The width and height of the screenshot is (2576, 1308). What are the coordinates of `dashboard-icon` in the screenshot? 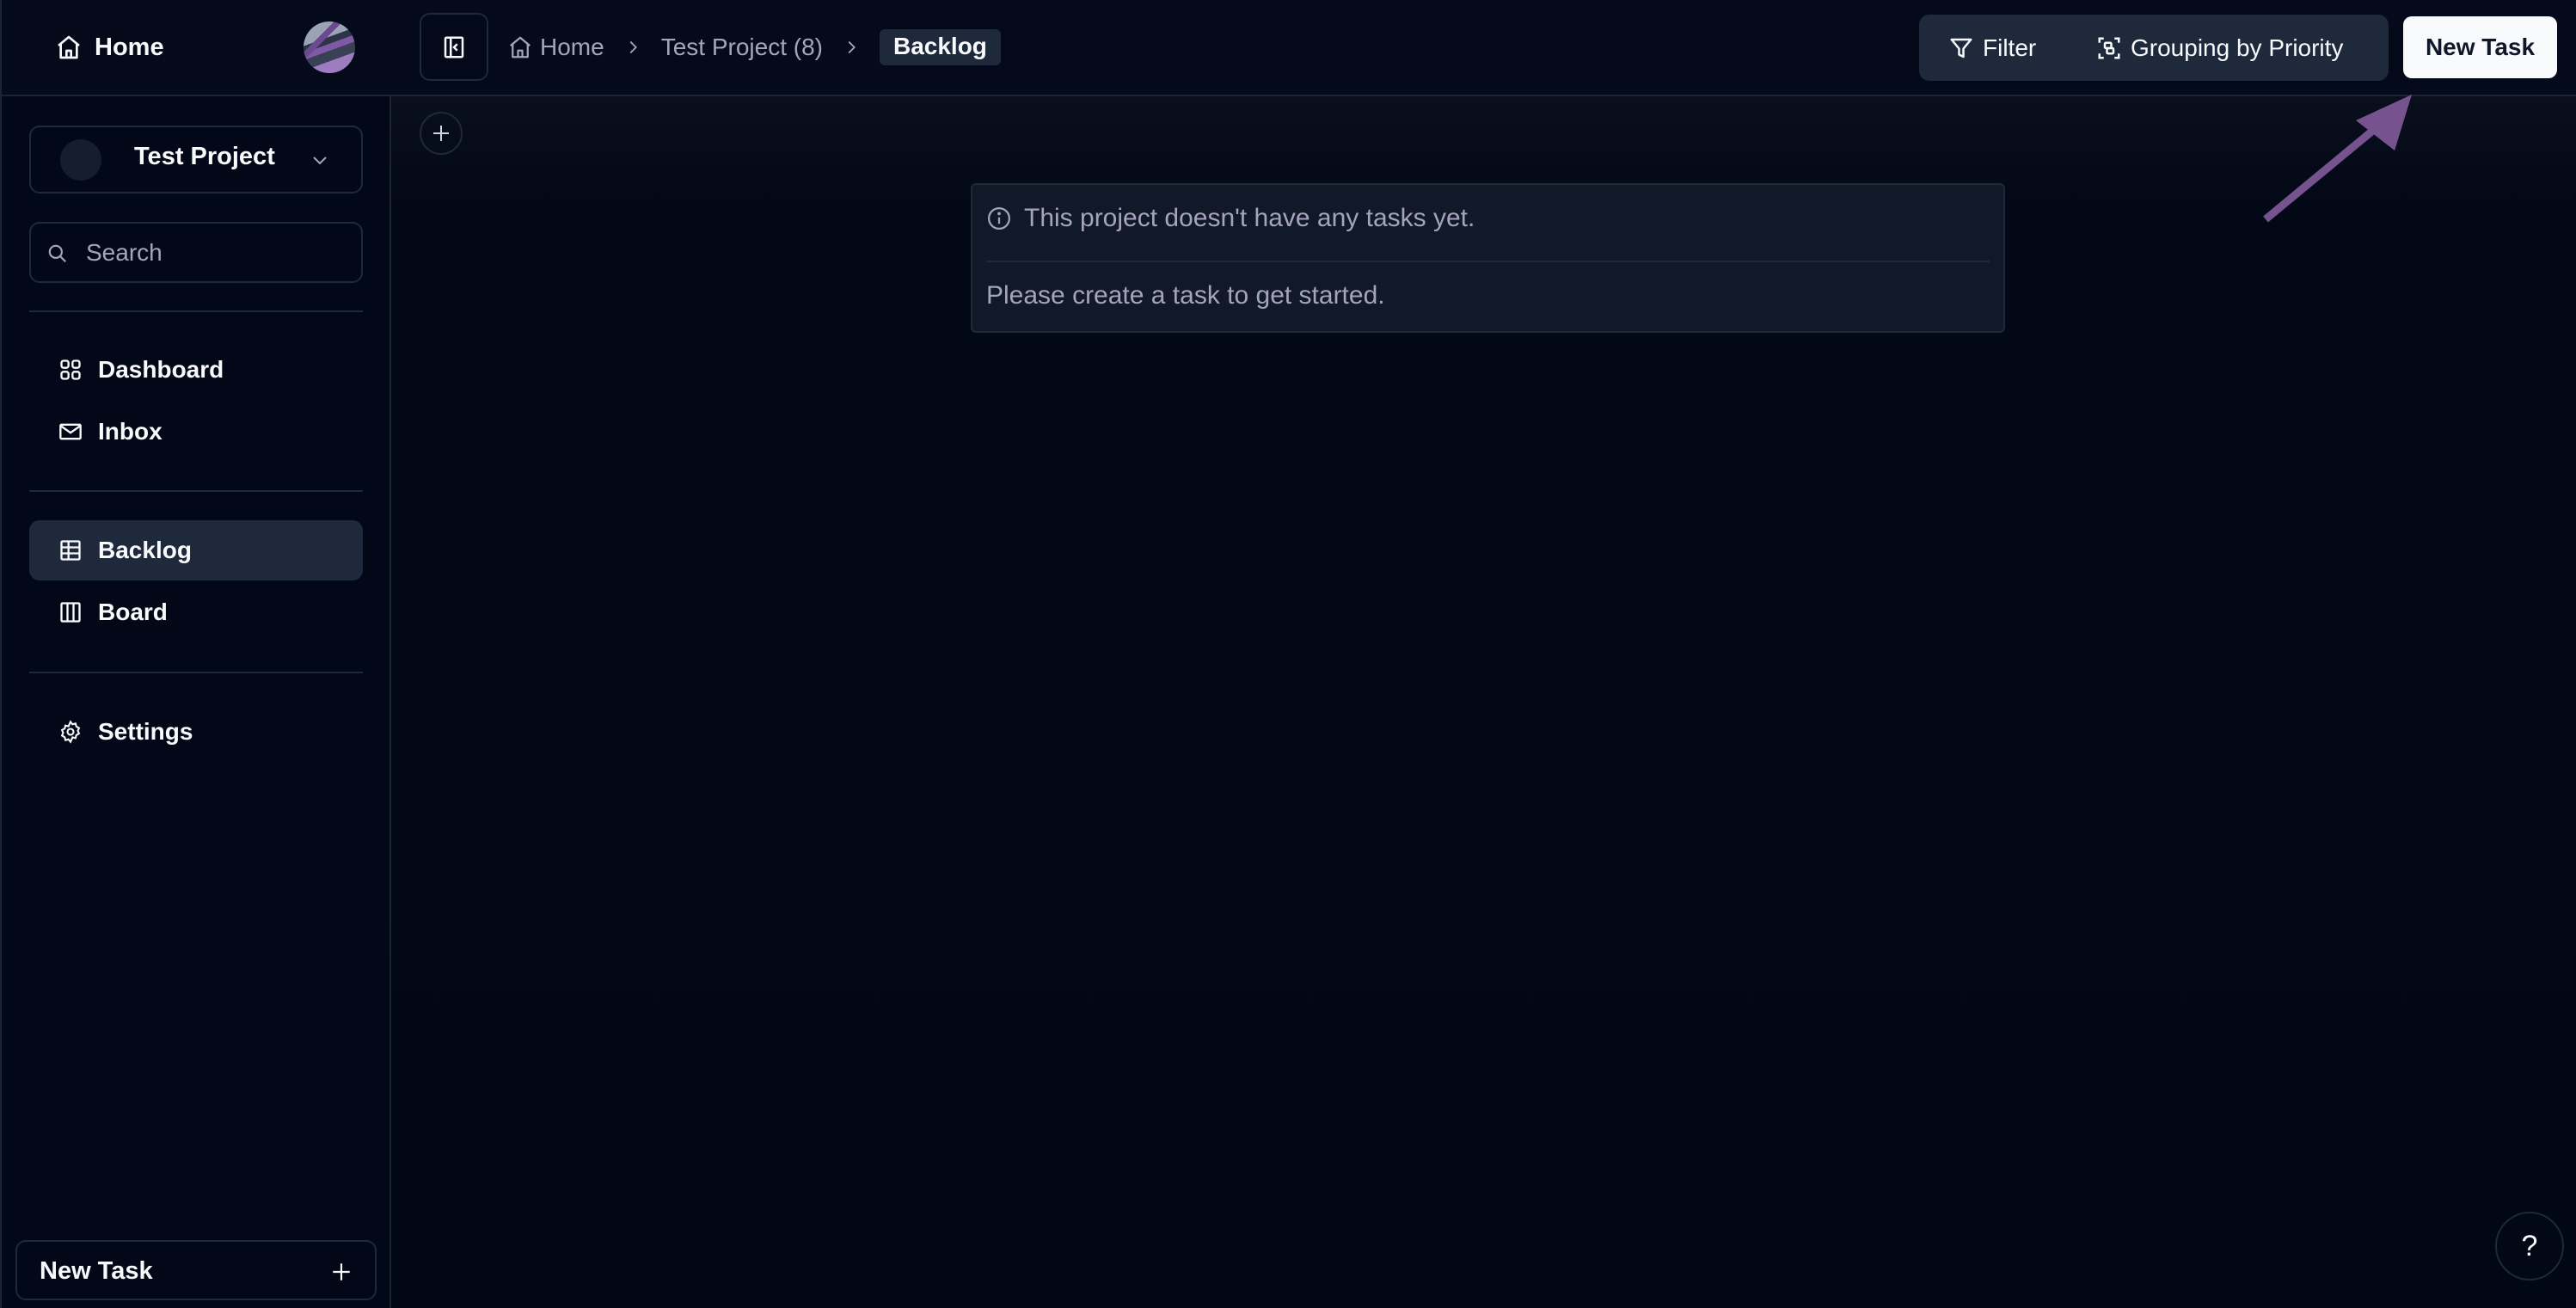 It's located at (70, 369).